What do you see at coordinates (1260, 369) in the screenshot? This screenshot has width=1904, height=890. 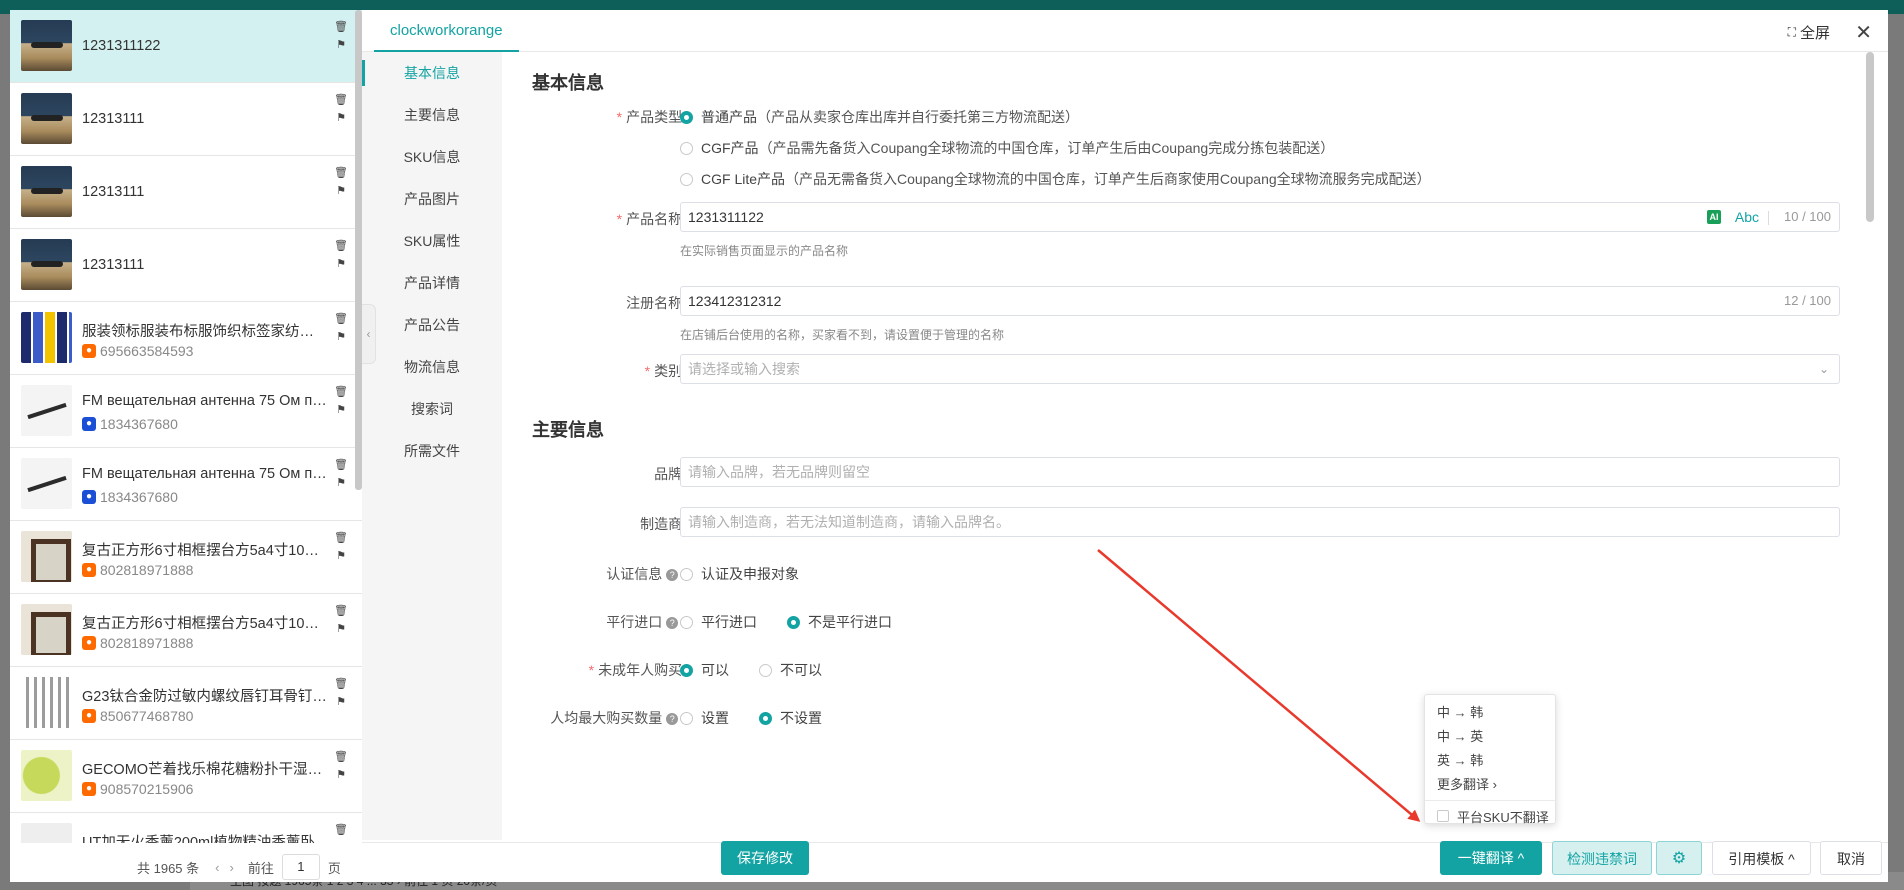 I see `category-select: 请选择或输入搜索 ⌄` at bounding box center [1260, 369].